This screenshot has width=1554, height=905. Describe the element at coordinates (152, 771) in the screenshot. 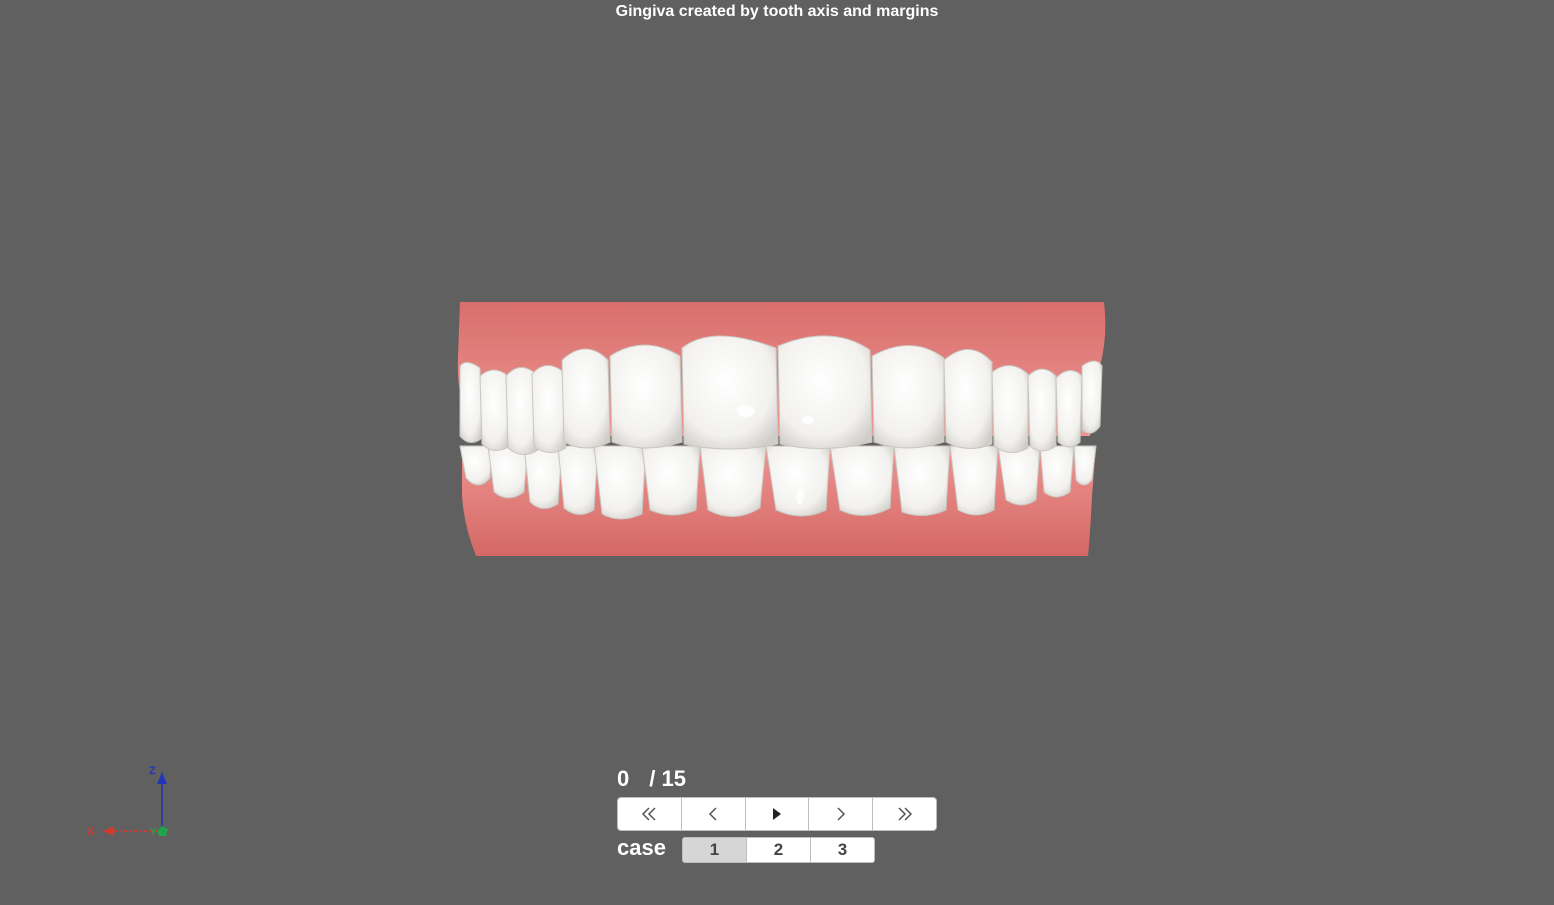

I see `z-axis-label: Z` at that location.